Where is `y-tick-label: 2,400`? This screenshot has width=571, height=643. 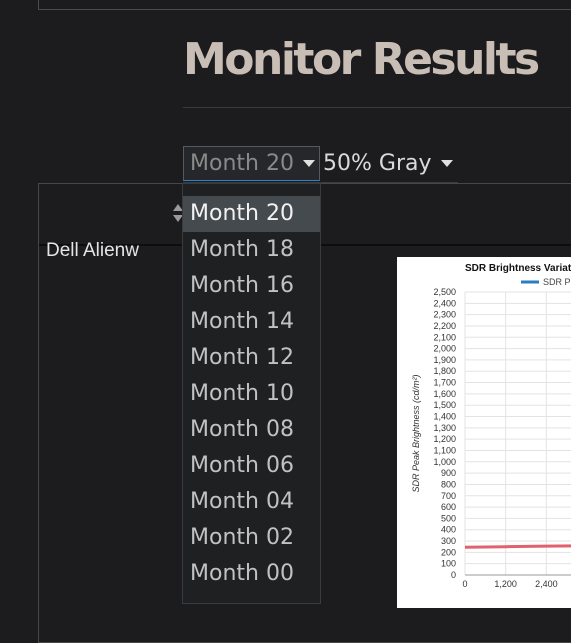
y-tick-label: 2,400 is located at coordinates (444, 303).